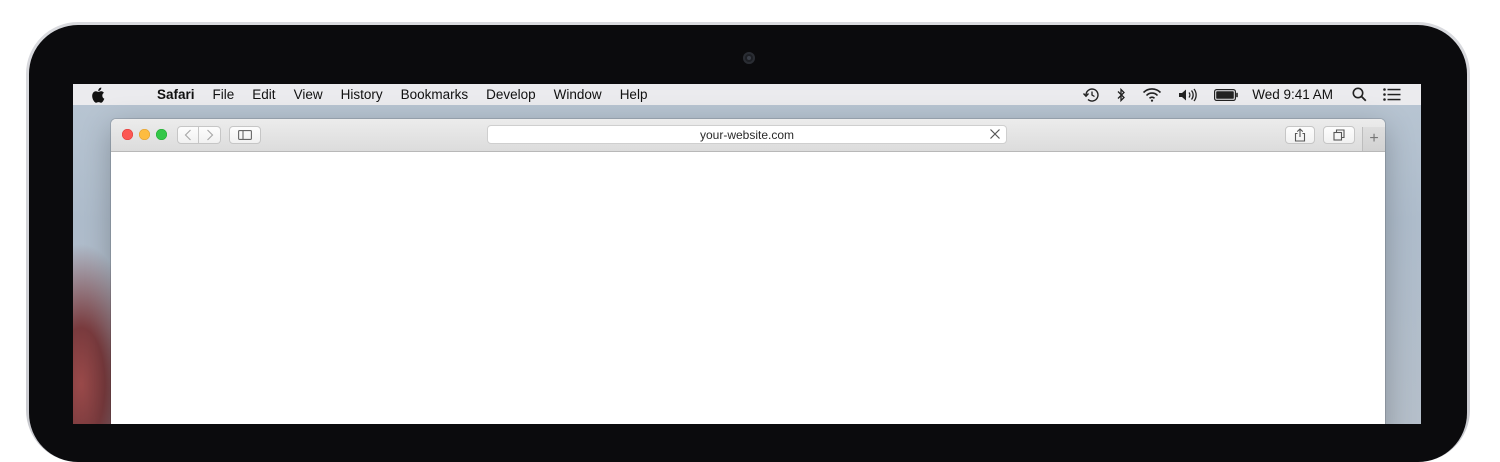 The height and width of the screenshot is (462, 1500). What do you see at coordinates (1226, 94) in the screenshot?
I see `battery-icon` at bounding box center [1226, 94].